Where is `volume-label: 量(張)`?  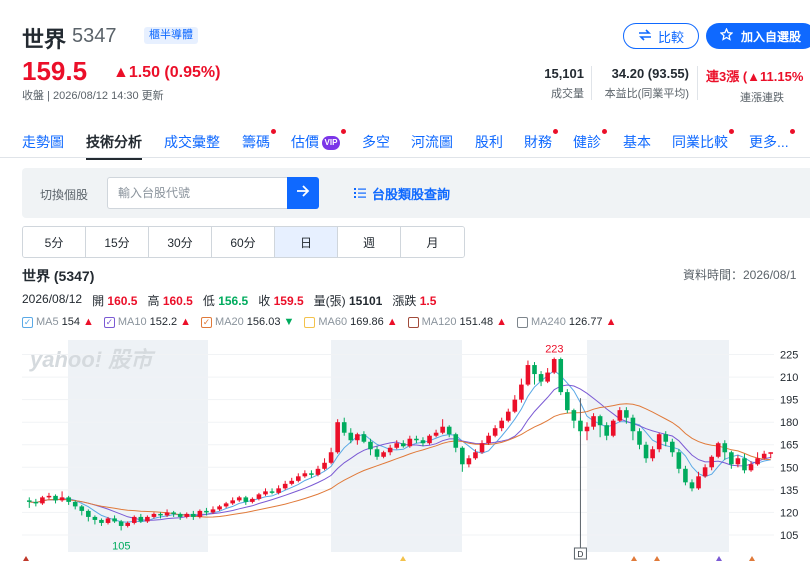
volume-label: 量(張) is located at coordinates (329, 301).